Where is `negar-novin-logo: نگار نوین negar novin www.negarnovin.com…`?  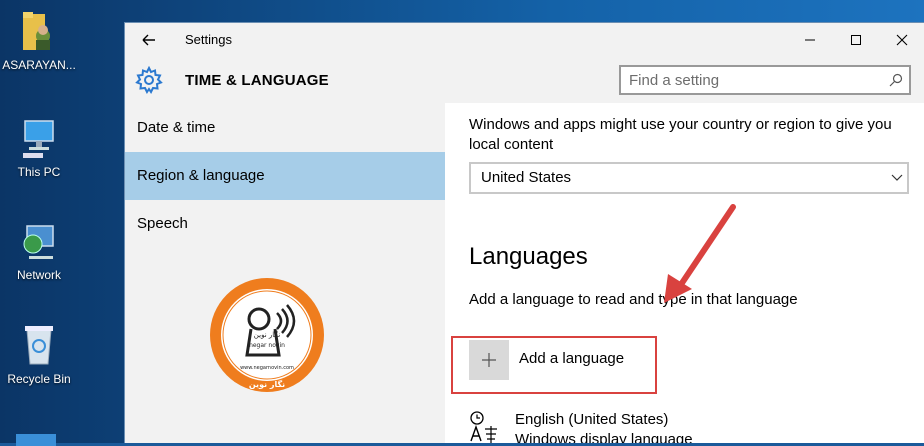
negar-novin-logo: نگار نوین negar novin www.negarnovin.com… is located at coordinates (267, 335).